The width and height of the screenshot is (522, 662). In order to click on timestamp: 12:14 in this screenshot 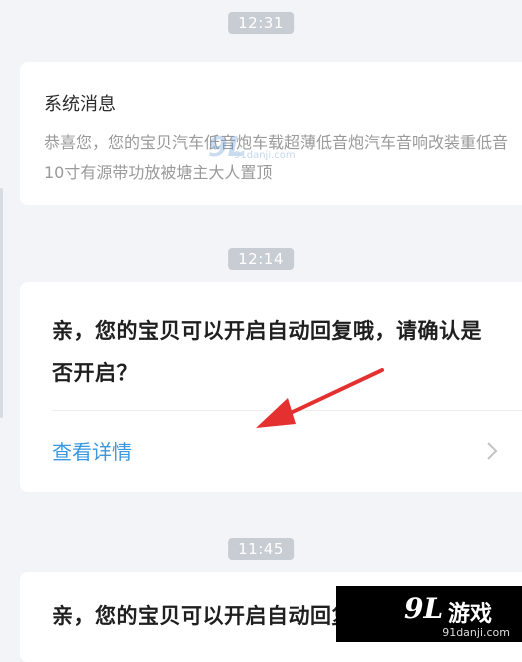, I will do `click(261, 259)`.